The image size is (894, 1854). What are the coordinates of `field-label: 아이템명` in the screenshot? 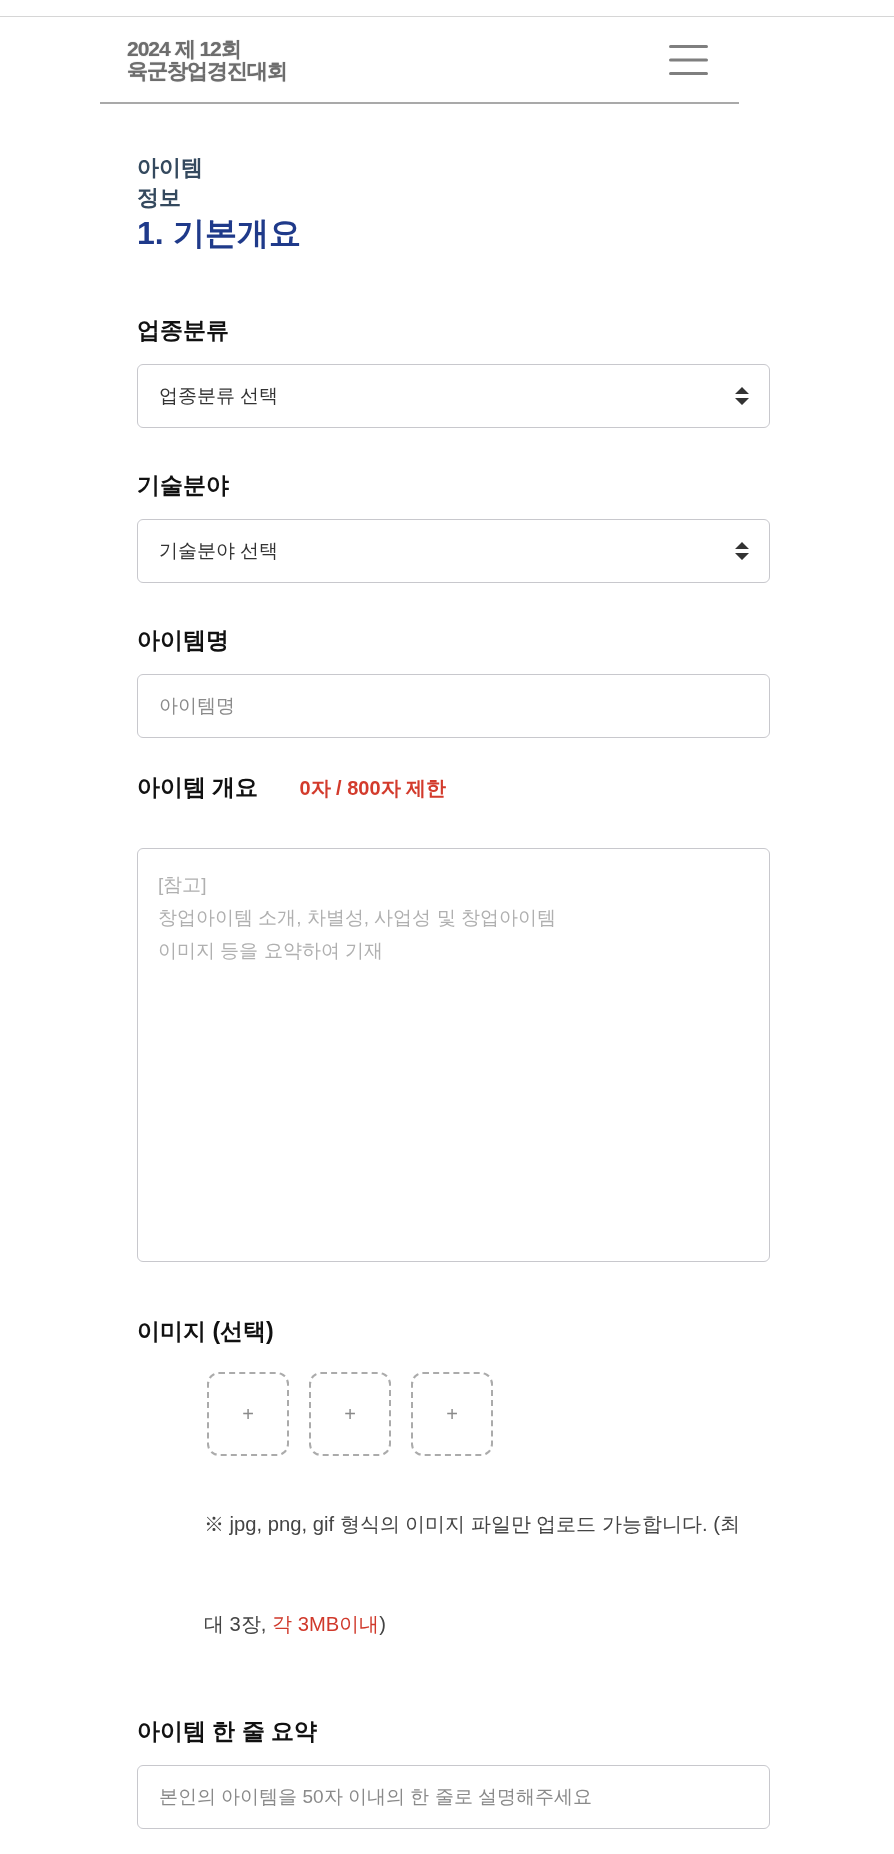 It's located at (183, 640).